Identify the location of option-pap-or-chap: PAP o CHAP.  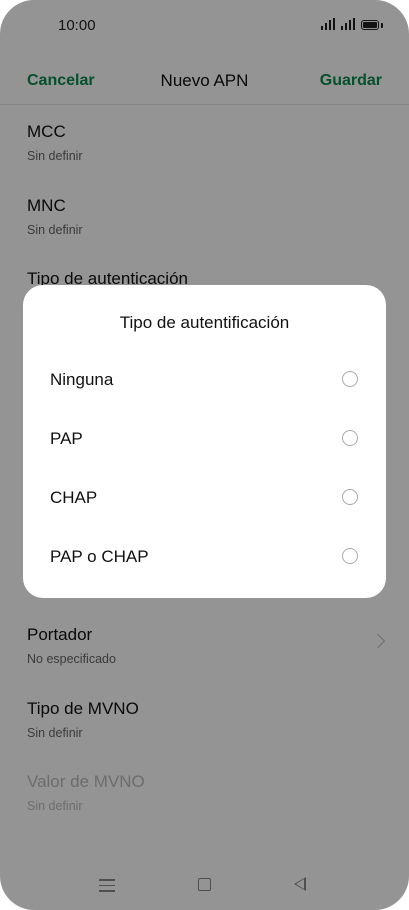
(204, 557).